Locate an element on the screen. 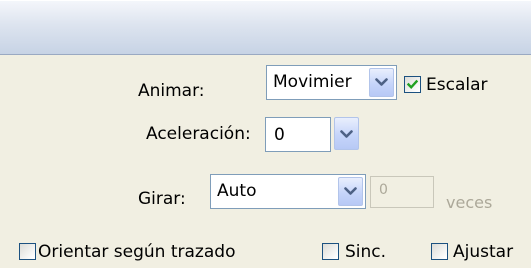 Image resolution: width=531 pixels, height=268 pixels. animate-label: Animar: is located at coordinates (171, 91).